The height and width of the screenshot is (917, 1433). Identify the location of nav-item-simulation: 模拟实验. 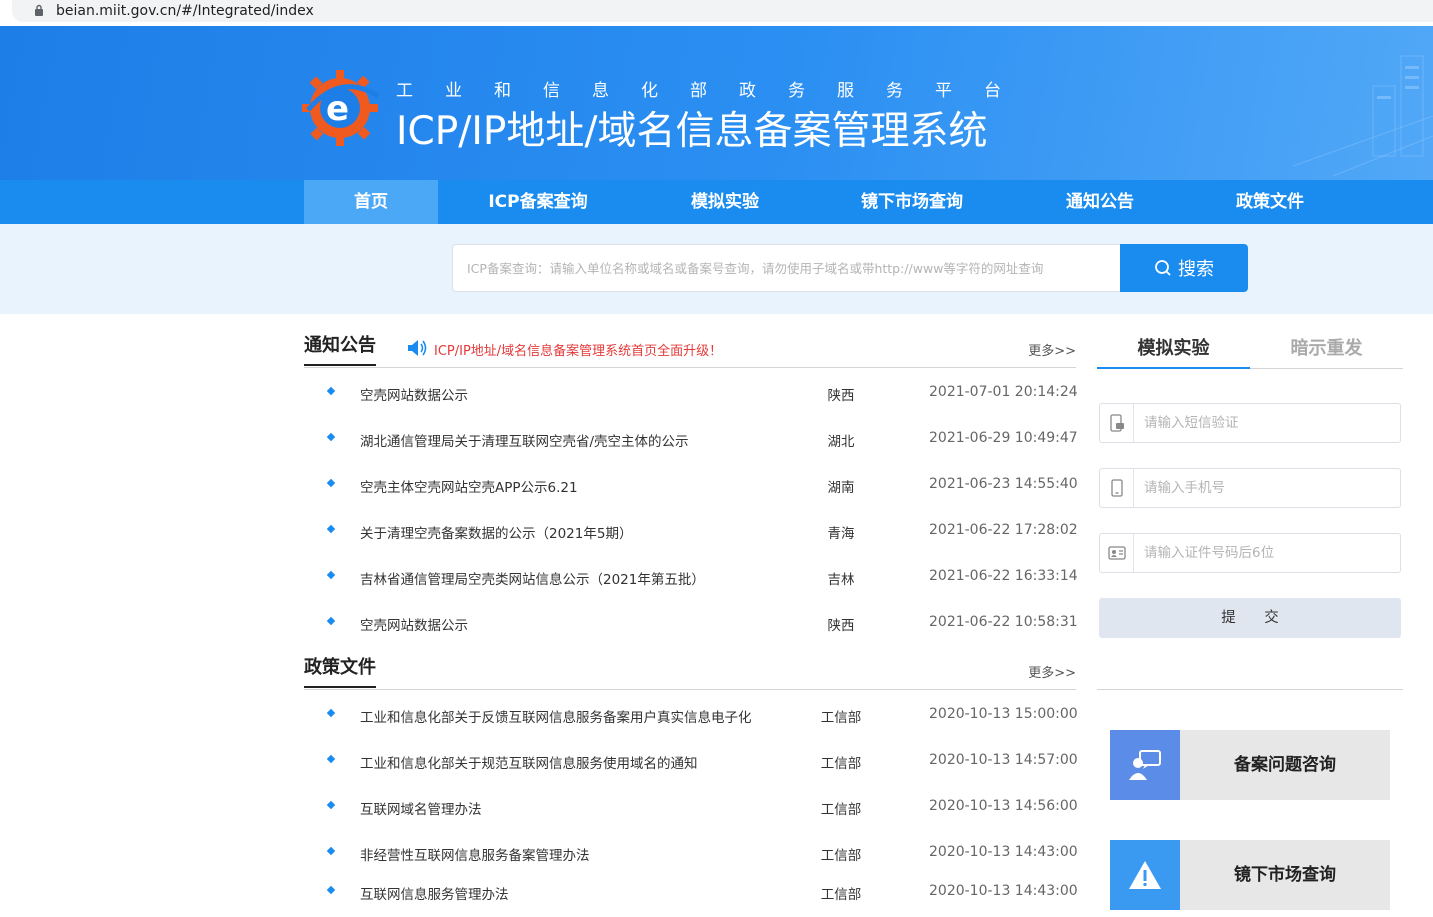
(725, 202).